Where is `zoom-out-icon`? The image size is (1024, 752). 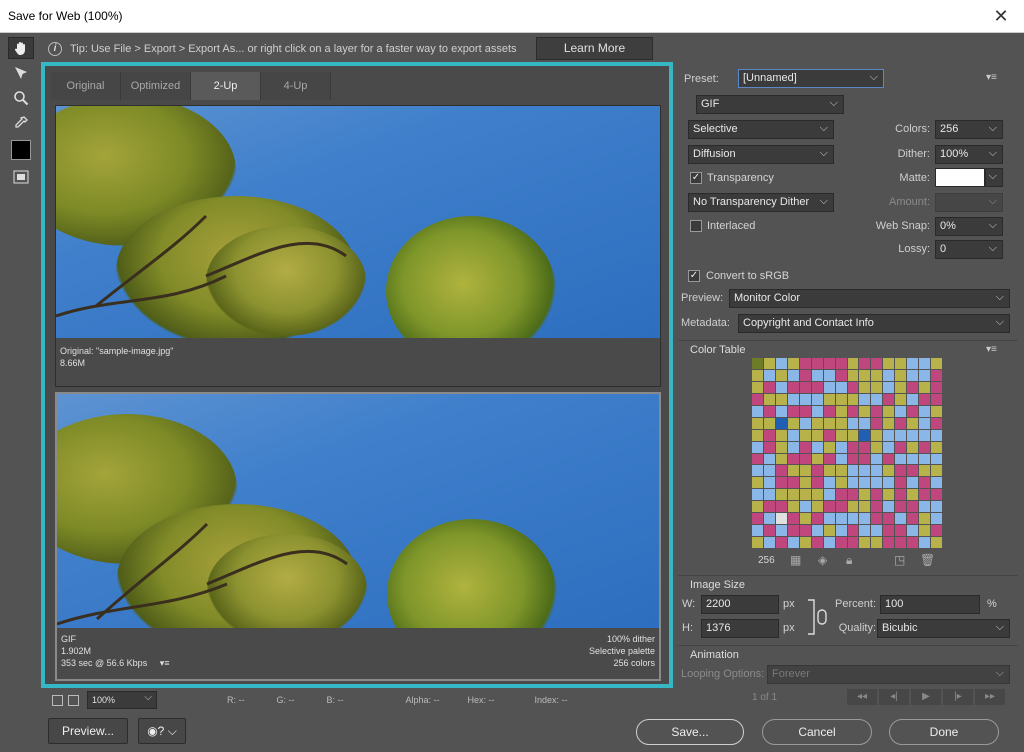 zoom-out-icon is located at coordinates (57, 700).